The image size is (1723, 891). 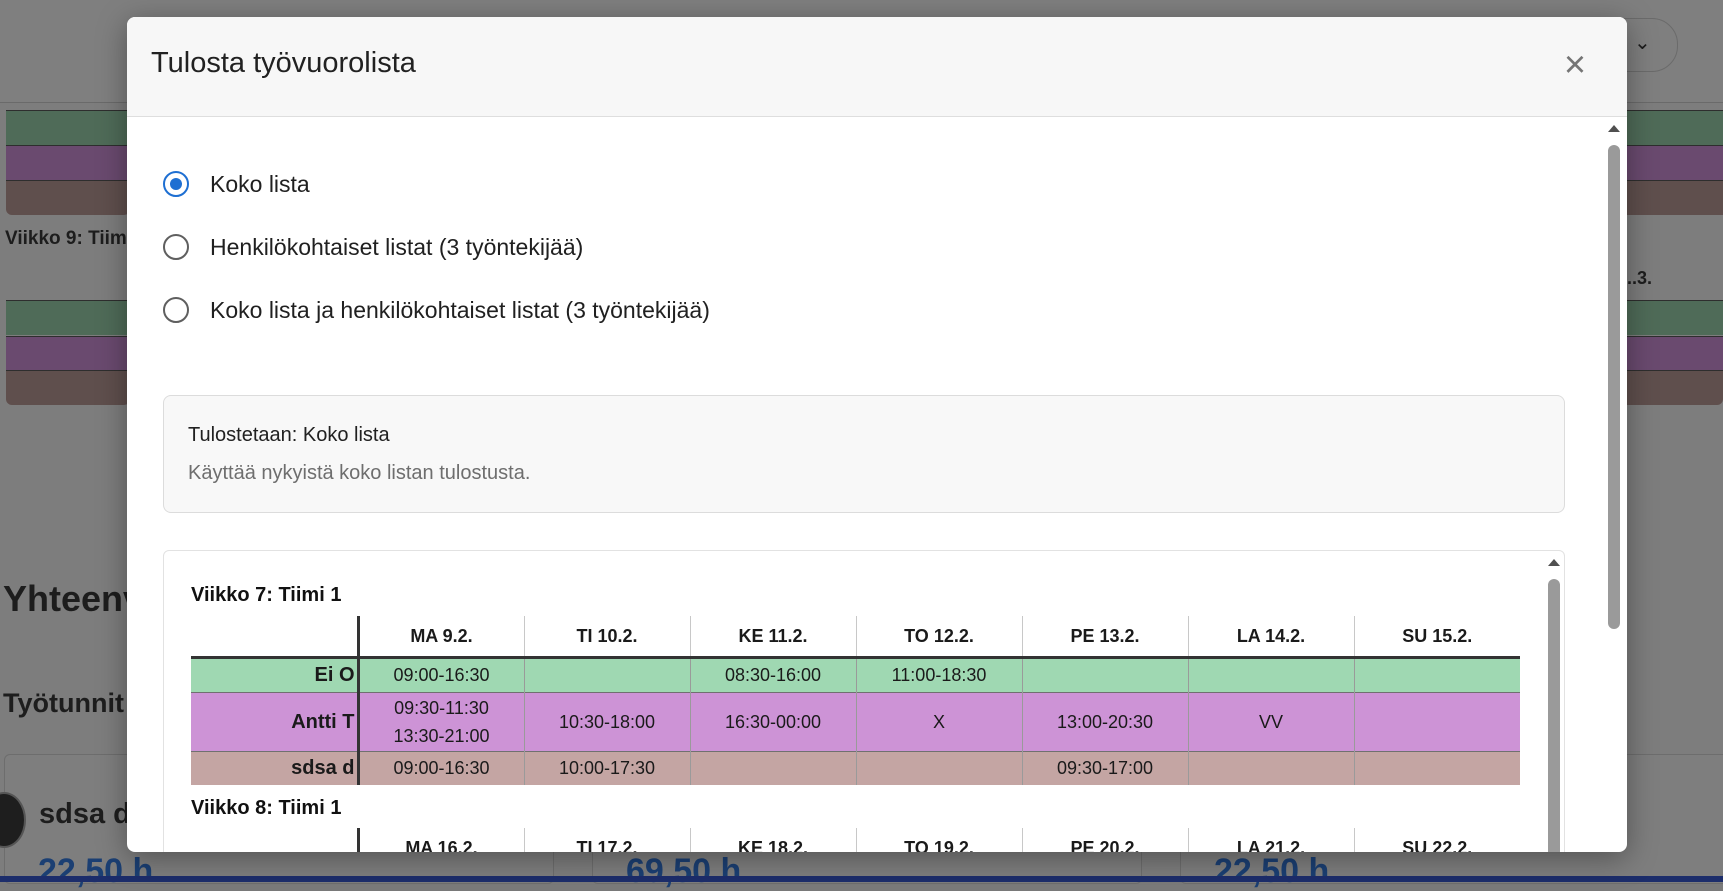 What do you see at coordinates (283, 63) in the screenshot?
I see `dialog-title: Tulosta työvuorolista` at bounding box center [283, 63].